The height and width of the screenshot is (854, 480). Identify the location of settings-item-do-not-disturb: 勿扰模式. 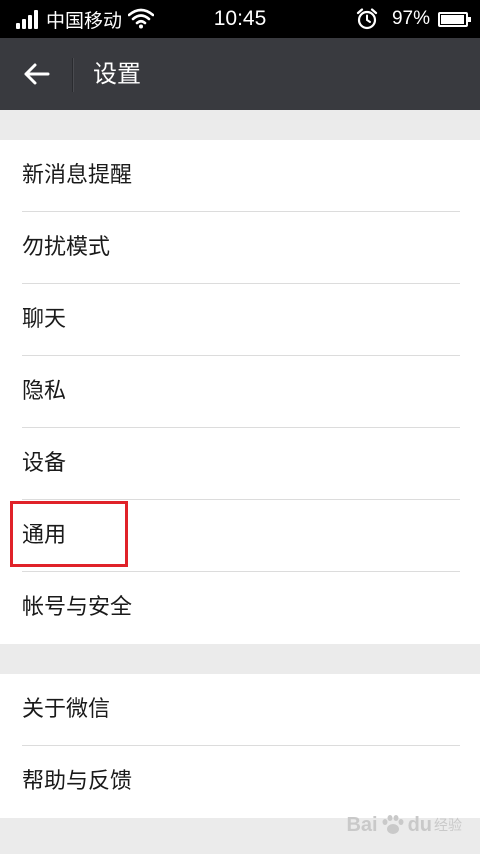
(240, 248).